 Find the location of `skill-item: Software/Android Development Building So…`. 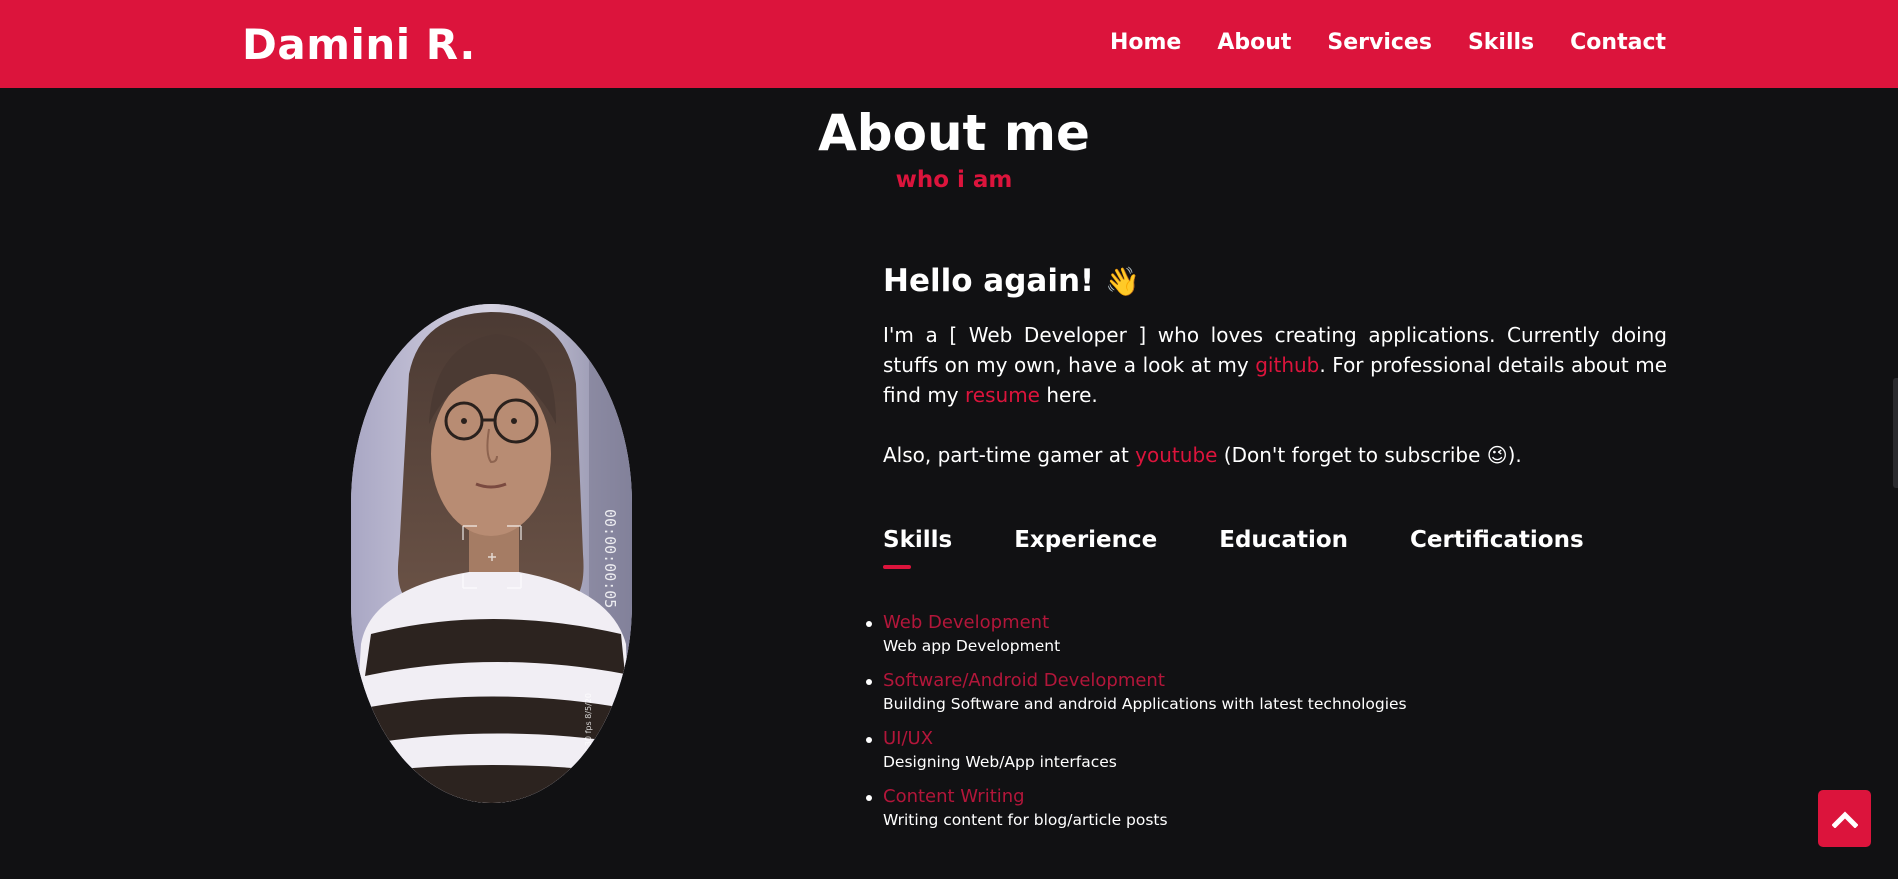

skill-item: Software/Android Development Building So… is located at coordinates (1224, 692).